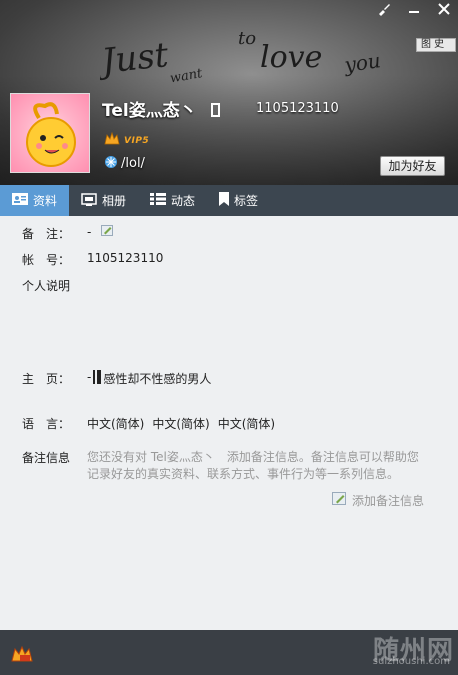 The height and width of the screenshot is (675, 458). Describe the element at coordinates (116, 424) in the screenshot. I see `language-value-1: 中文(简体)` at that location.